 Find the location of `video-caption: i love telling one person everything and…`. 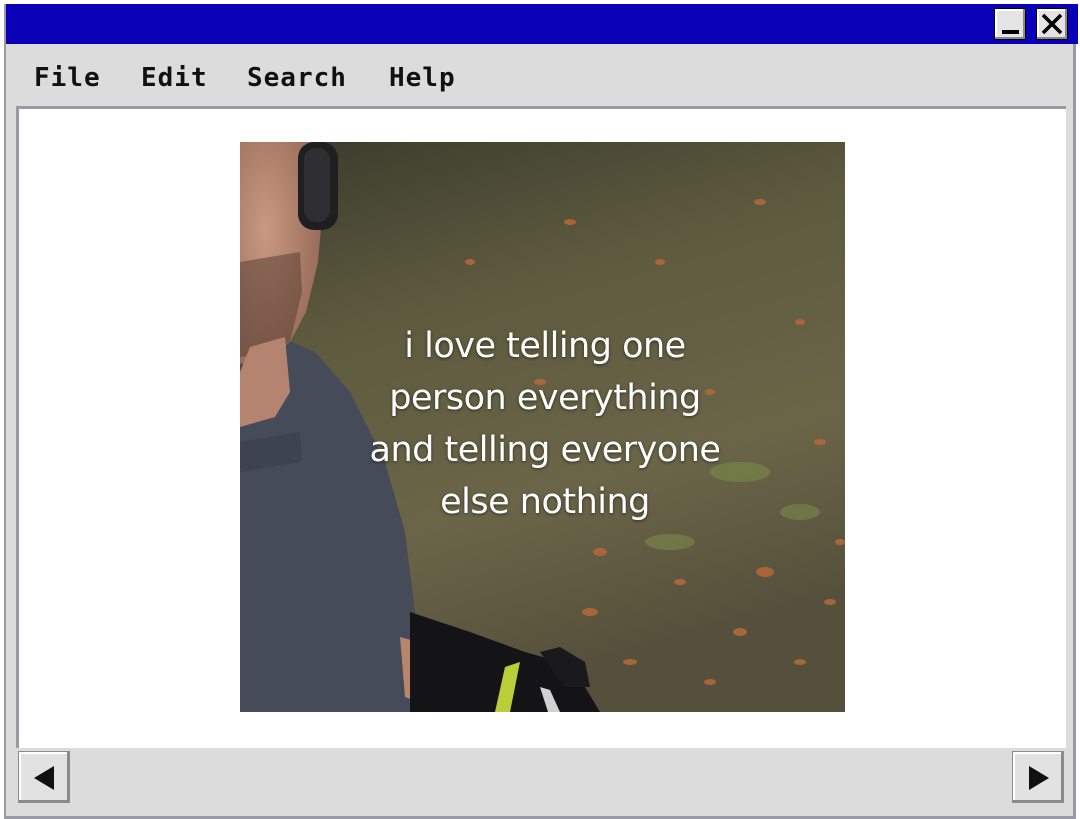

video-caption: i love telling one person everything and… is located at coordinates (542, 424).